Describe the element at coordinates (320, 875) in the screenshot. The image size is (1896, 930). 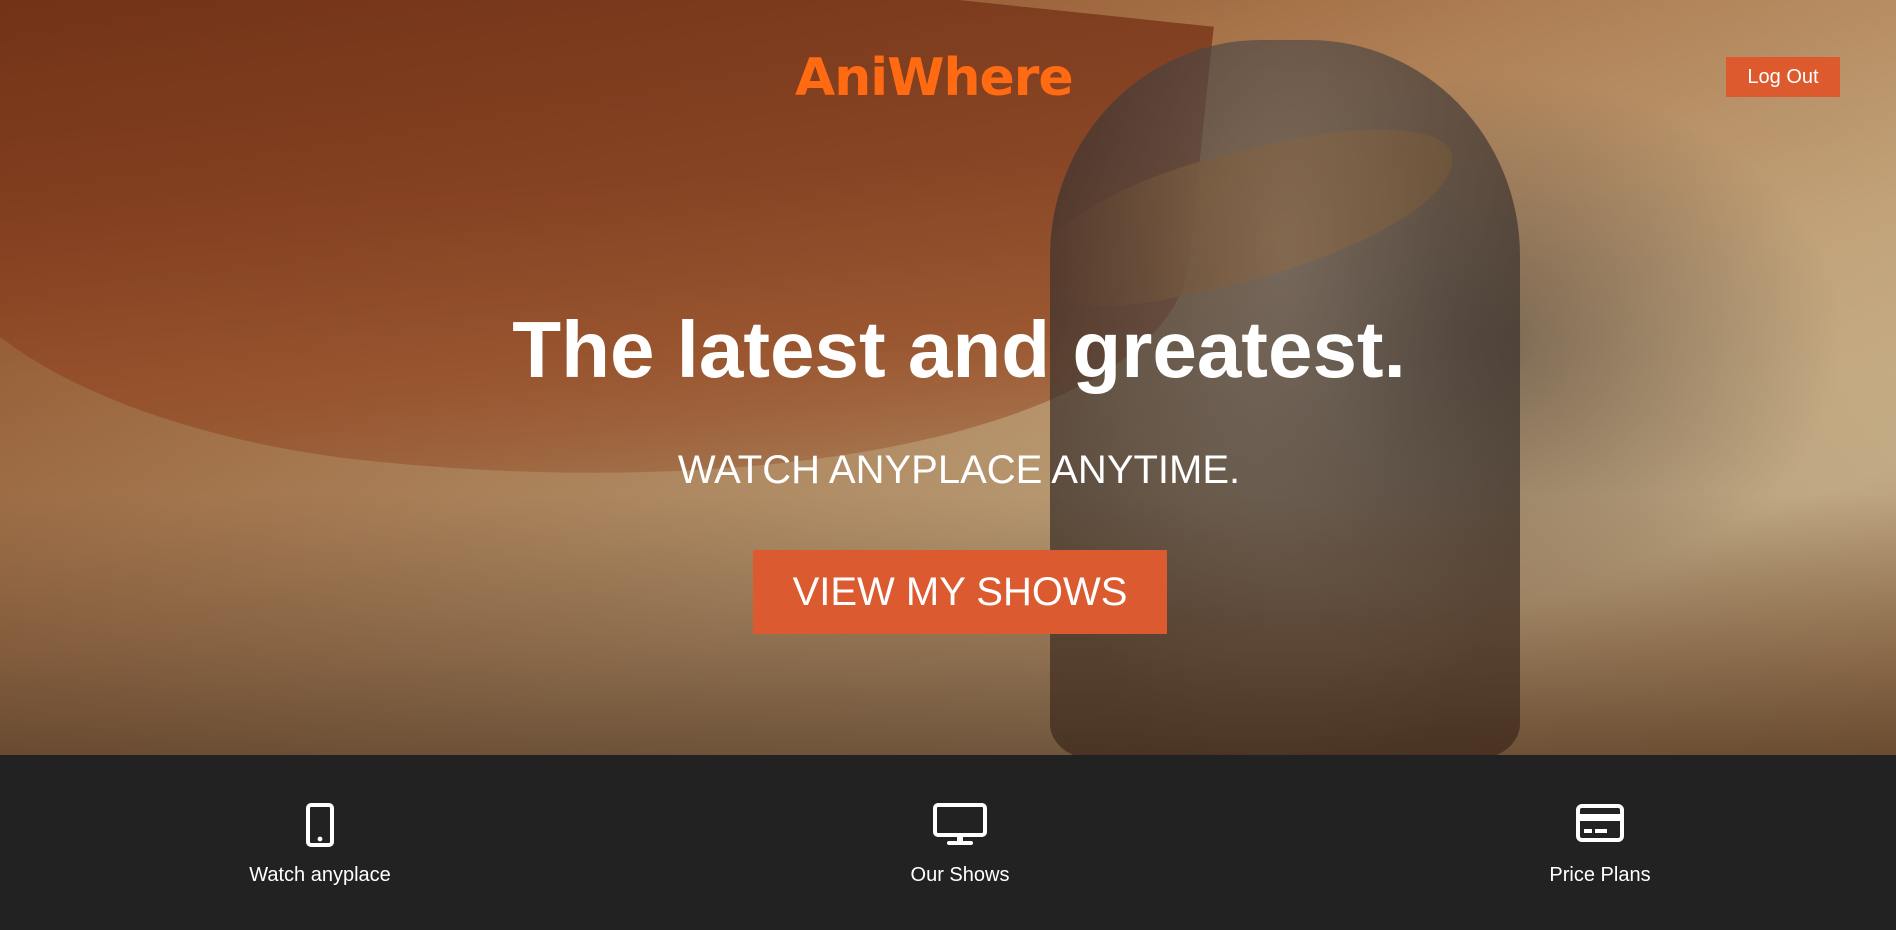
I see `feature-label: Watch anyplace` at that location.